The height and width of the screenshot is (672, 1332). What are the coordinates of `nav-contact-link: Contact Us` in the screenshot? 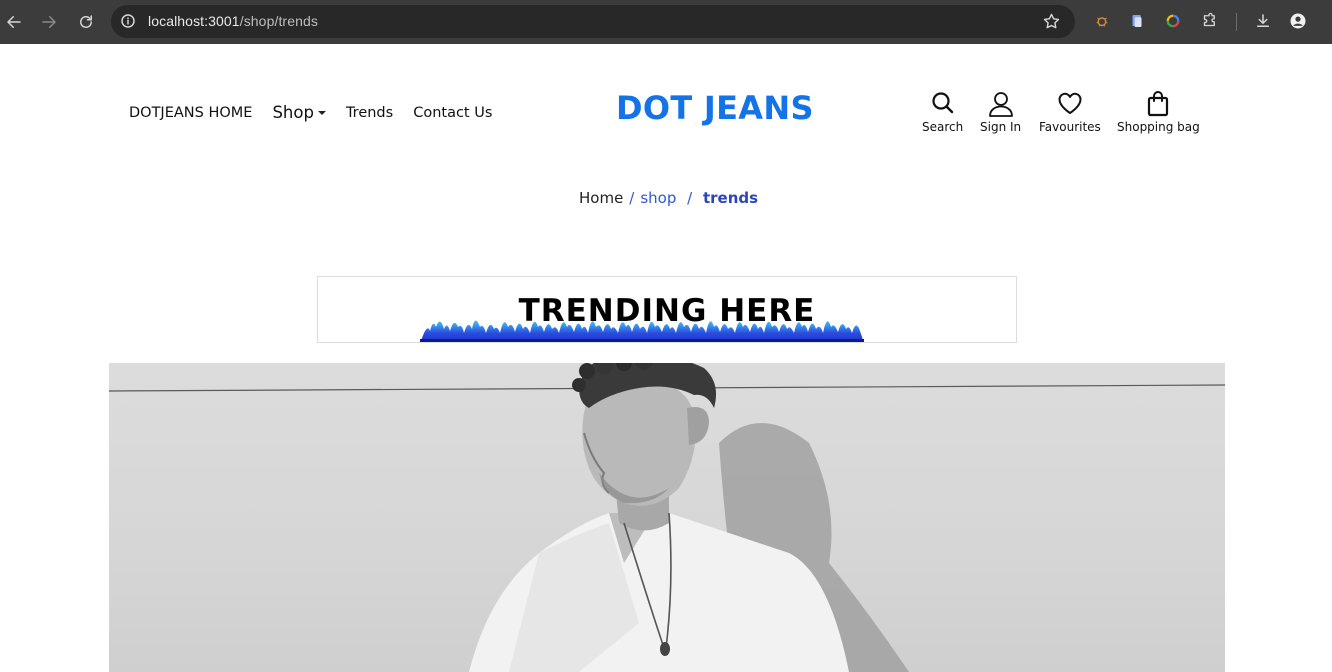 It's located at (452, 113).